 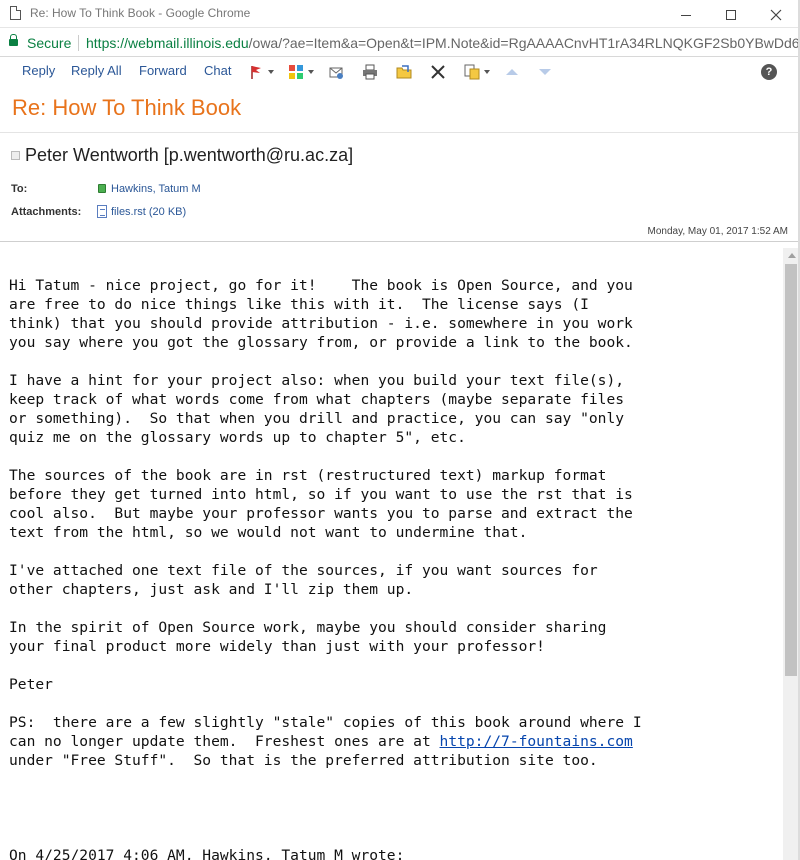 I want to click on sent-date: Monday, May 01, 2017 1:52 AM, so click(x=717, y=231).